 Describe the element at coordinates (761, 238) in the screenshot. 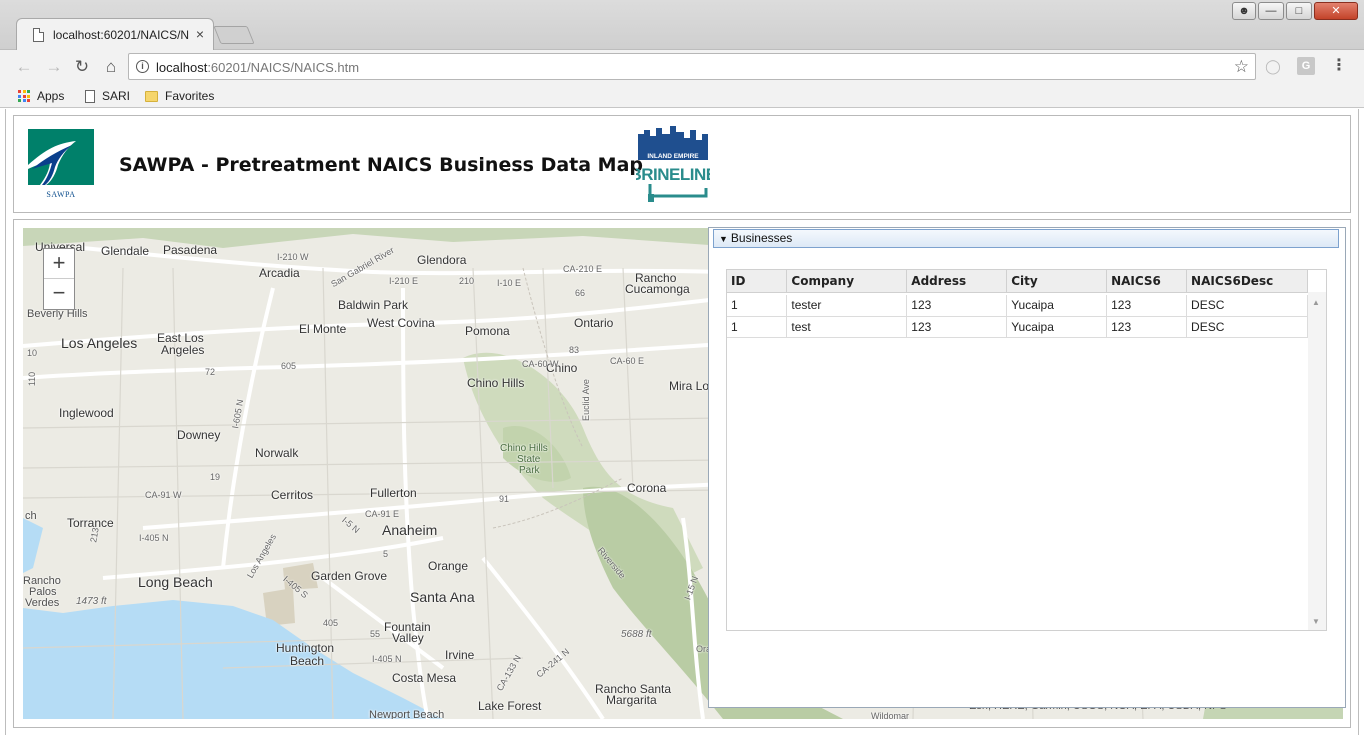

I see `panel-title: Businesses` at that location.